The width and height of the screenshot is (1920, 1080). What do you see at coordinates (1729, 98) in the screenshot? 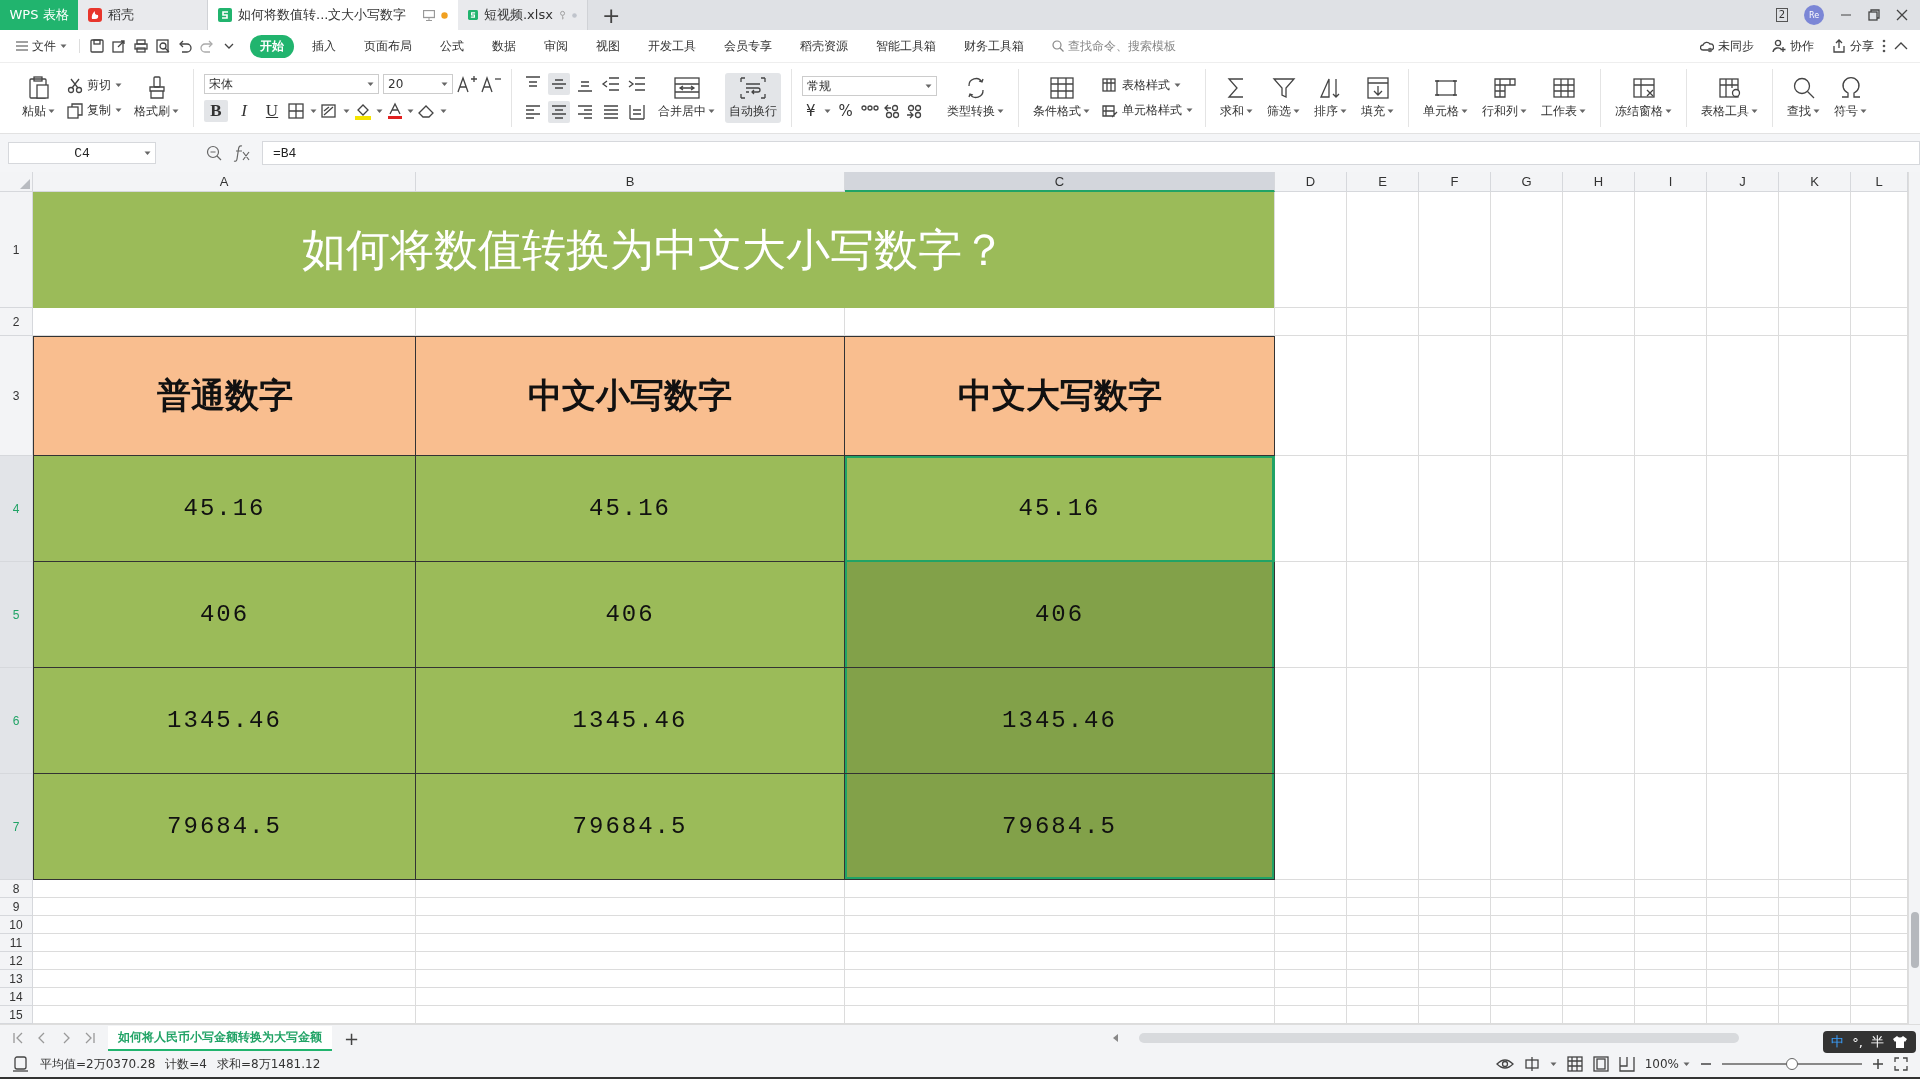
I see `ribbon-button: 表格工具` at bounding box center [1729, 98].